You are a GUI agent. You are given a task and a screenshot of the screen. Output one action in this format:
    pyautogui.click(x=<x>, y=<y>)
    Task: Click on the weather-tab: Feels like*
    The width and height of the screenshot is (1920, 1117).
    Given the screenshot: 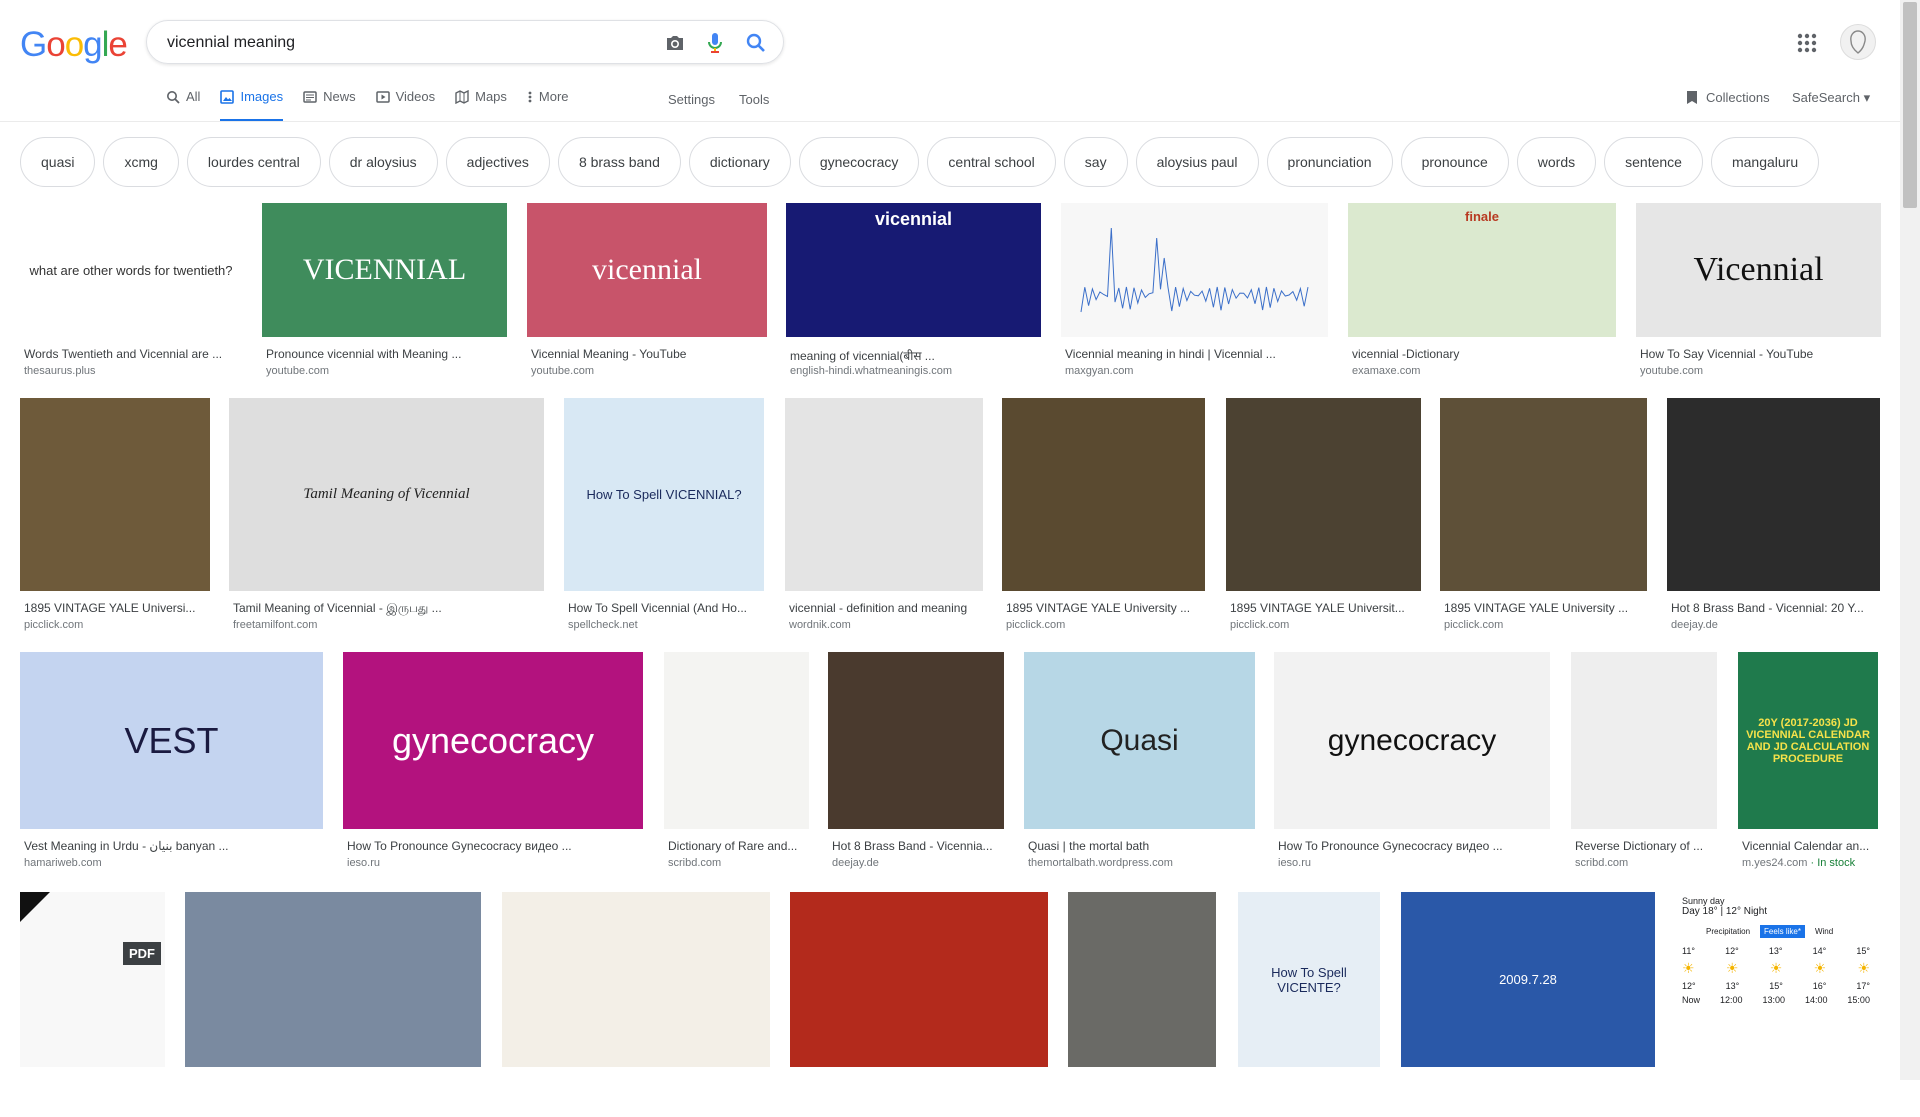 What is the action you would take?
    pyautogui.click(x=1782, y=931)
    